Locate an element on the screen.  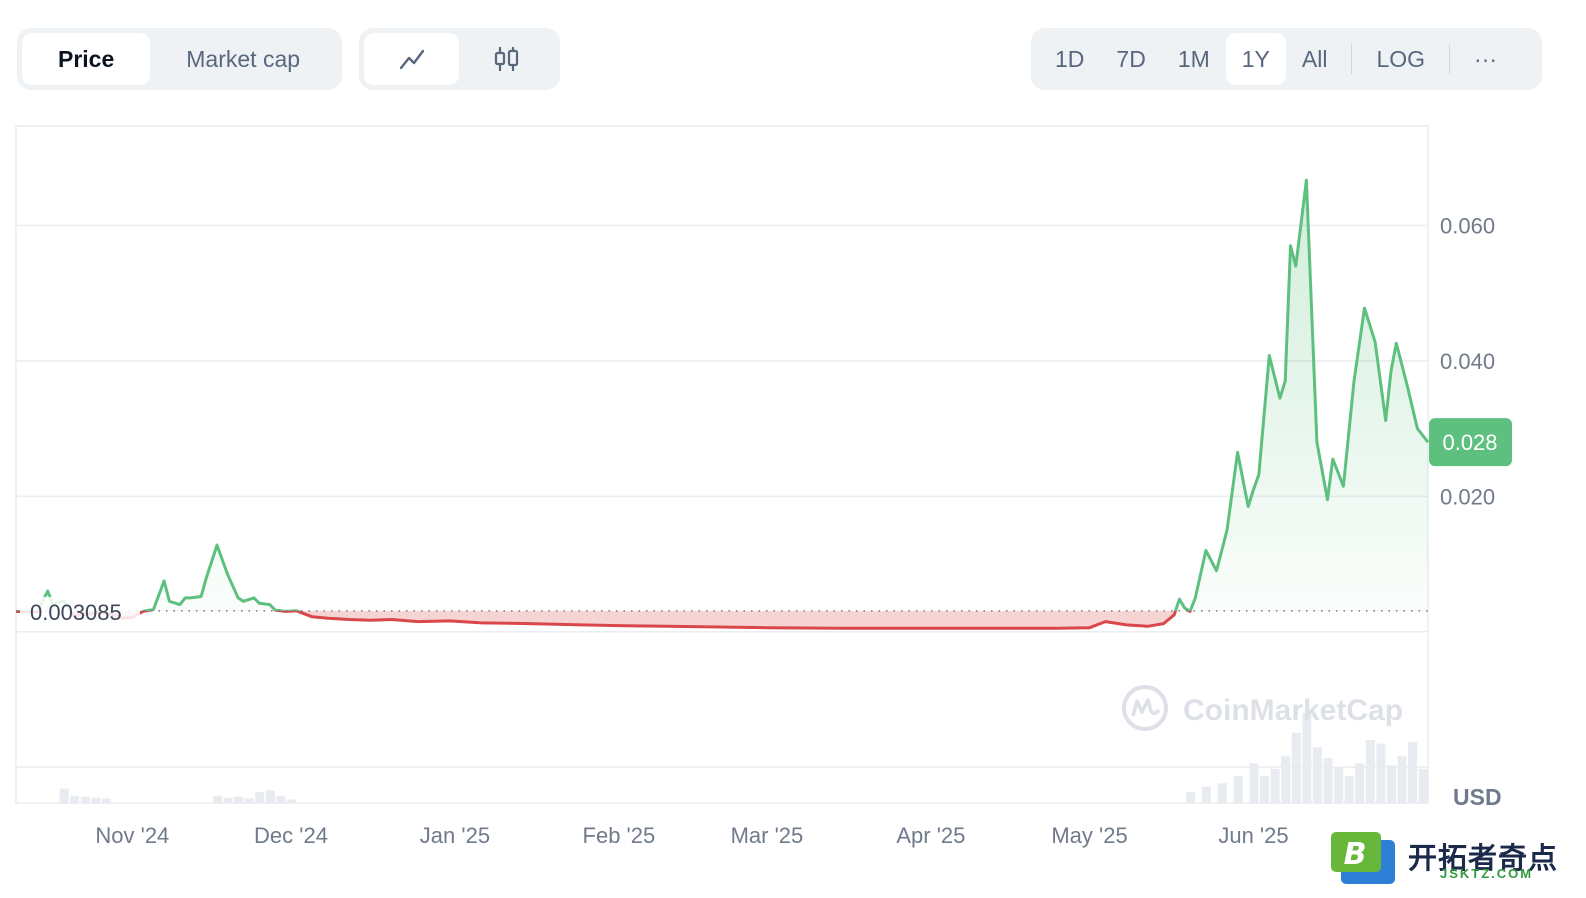
coinmarketcap-watermark: CoinMarketCap is located at coordinates (1262, 708).